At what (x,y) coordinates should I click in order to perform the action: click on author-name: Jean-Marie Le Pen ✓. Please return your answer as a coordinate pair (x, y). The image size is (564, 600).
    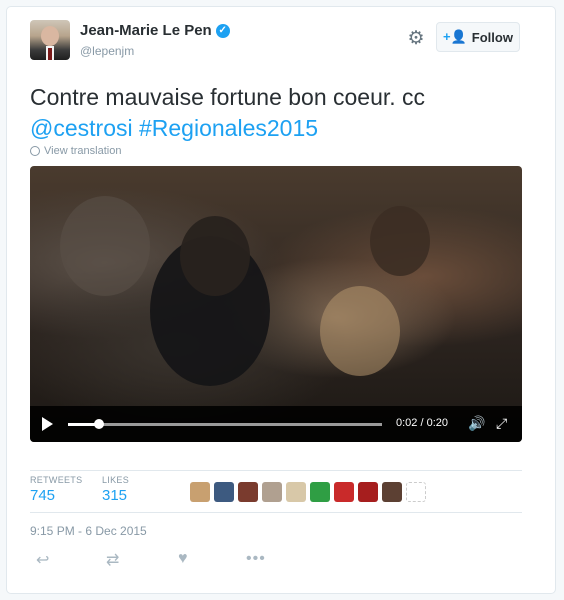
    Looking at the image, I should click on (155, 30).